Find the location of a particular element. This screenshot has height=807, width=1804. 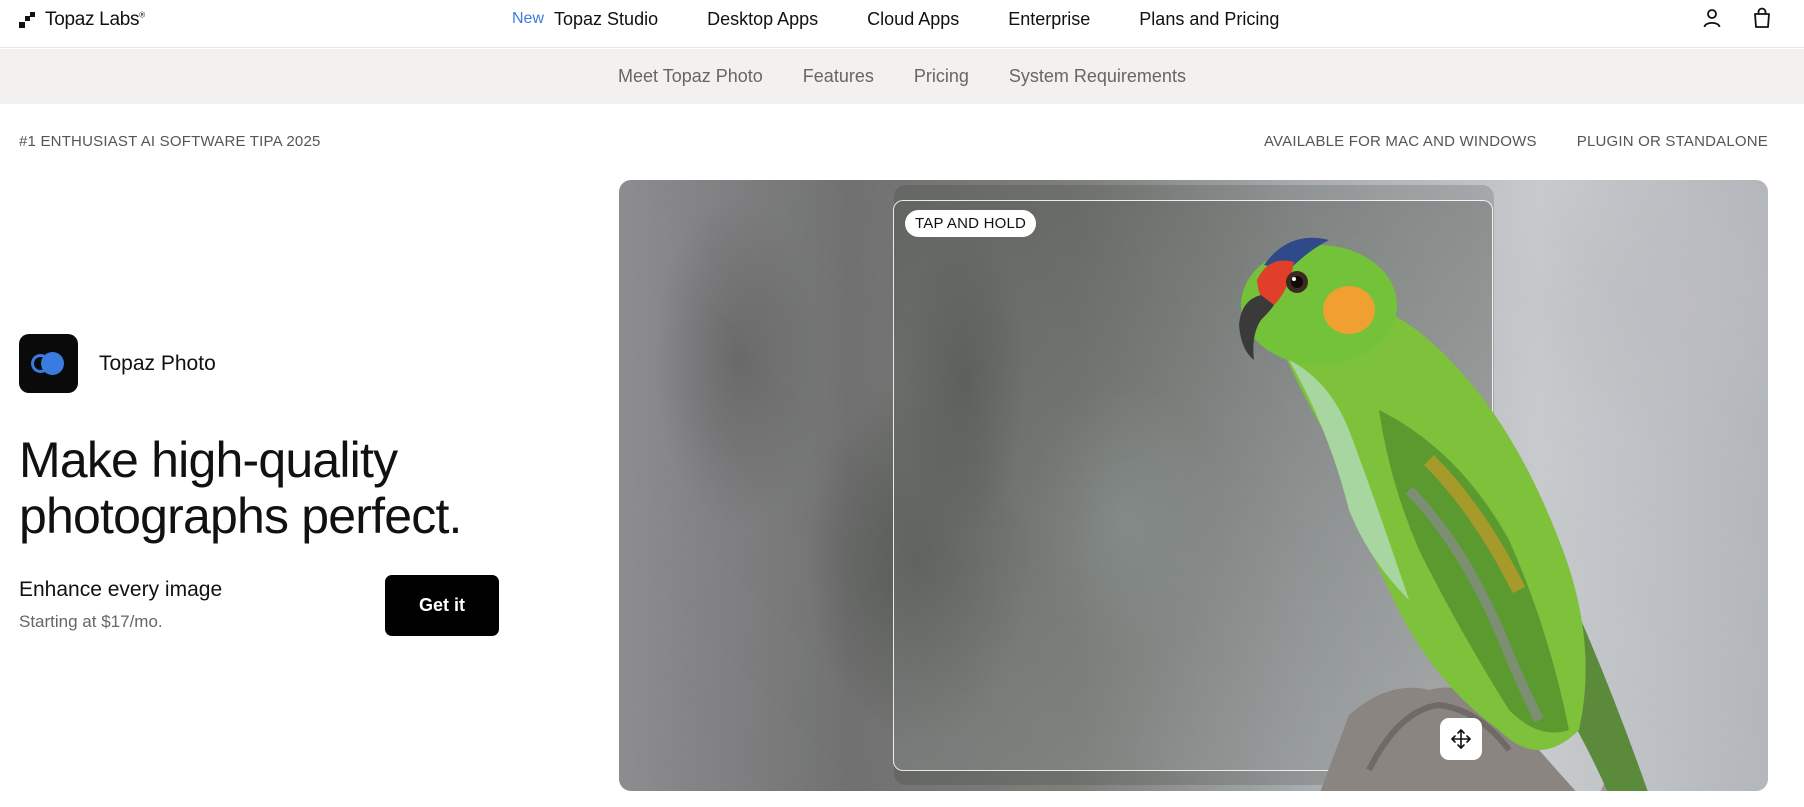

award-tag: #1 ENTHUSIAST AI SOFTWARE TIPA 2025 is located at coordinates (170, 141).